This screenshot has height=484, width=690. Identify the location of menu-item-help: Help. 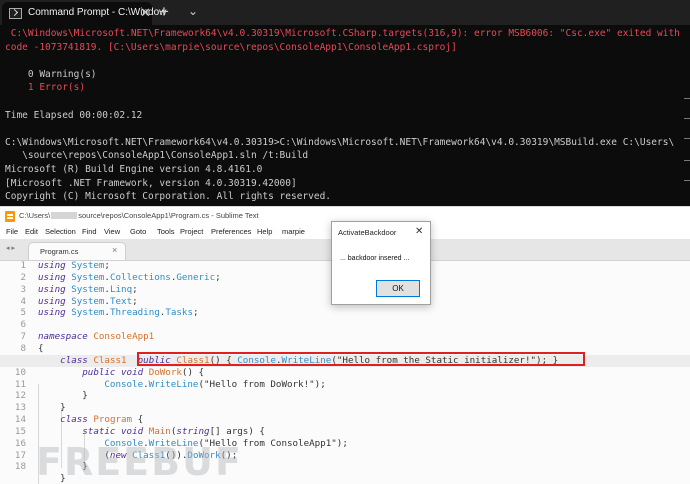
(264, 231).